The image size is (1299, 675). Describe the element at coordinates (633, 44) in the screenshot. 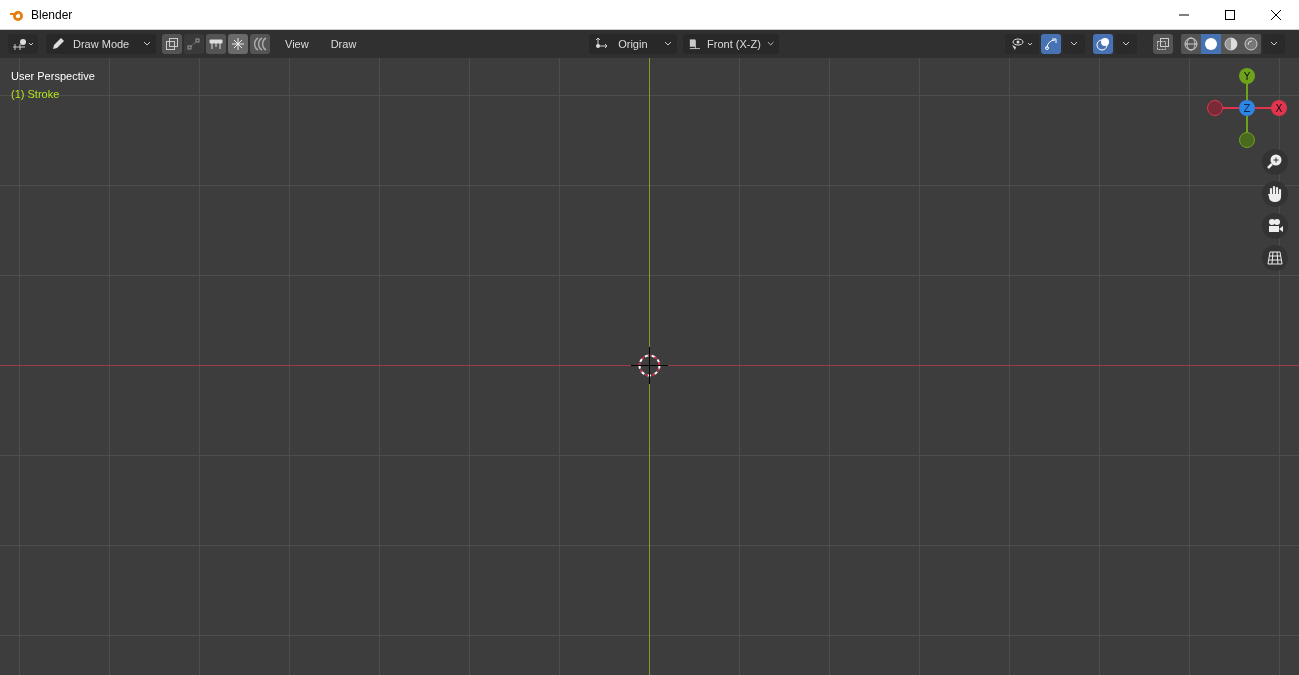

I see `pivot-dropdown: Origin` at that location.